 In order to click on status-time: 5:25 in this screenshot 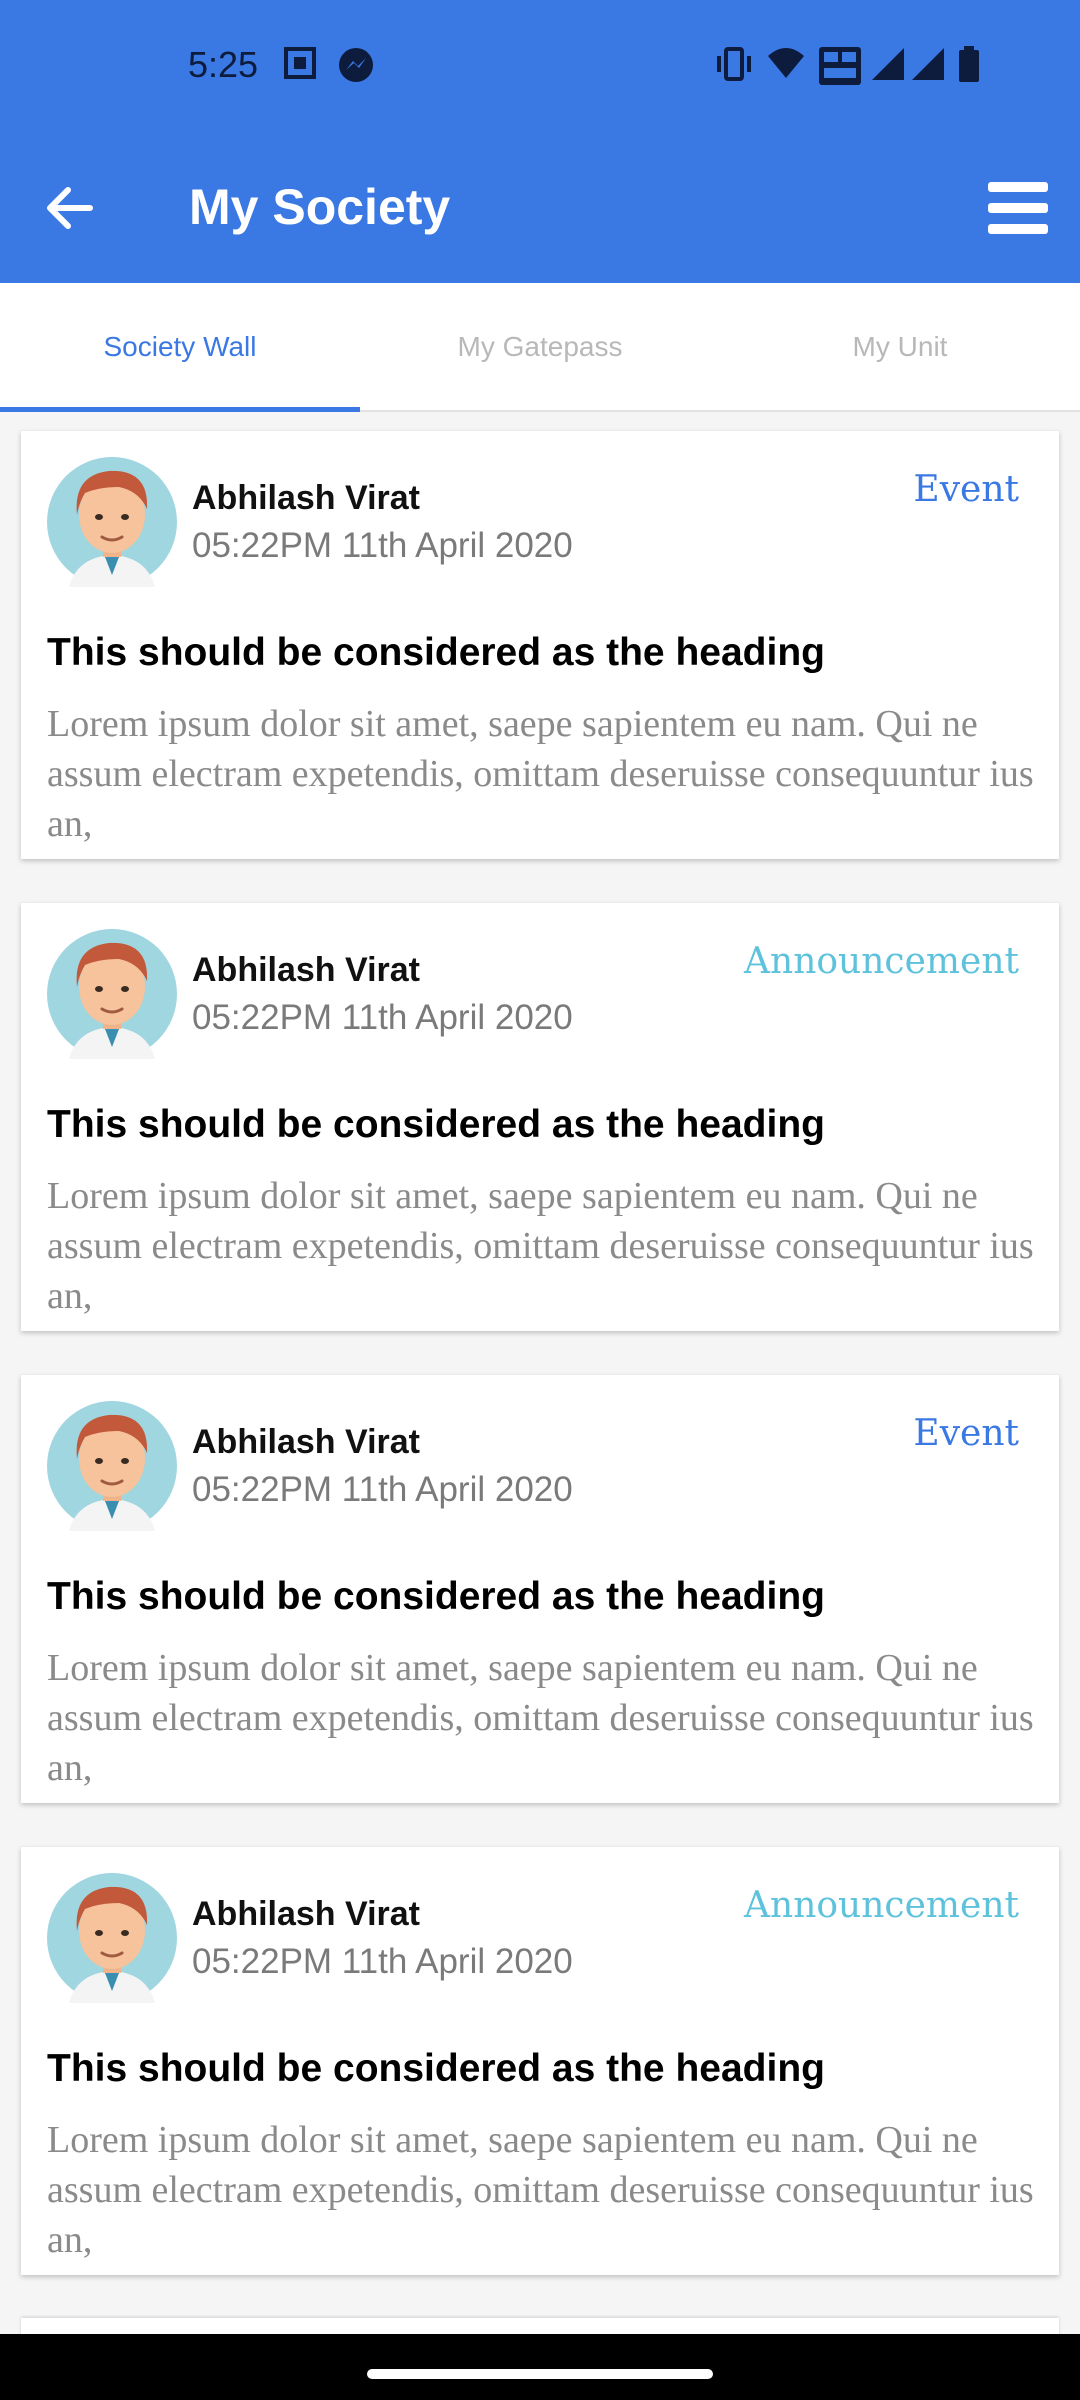, I will do `click(223, 64)`.